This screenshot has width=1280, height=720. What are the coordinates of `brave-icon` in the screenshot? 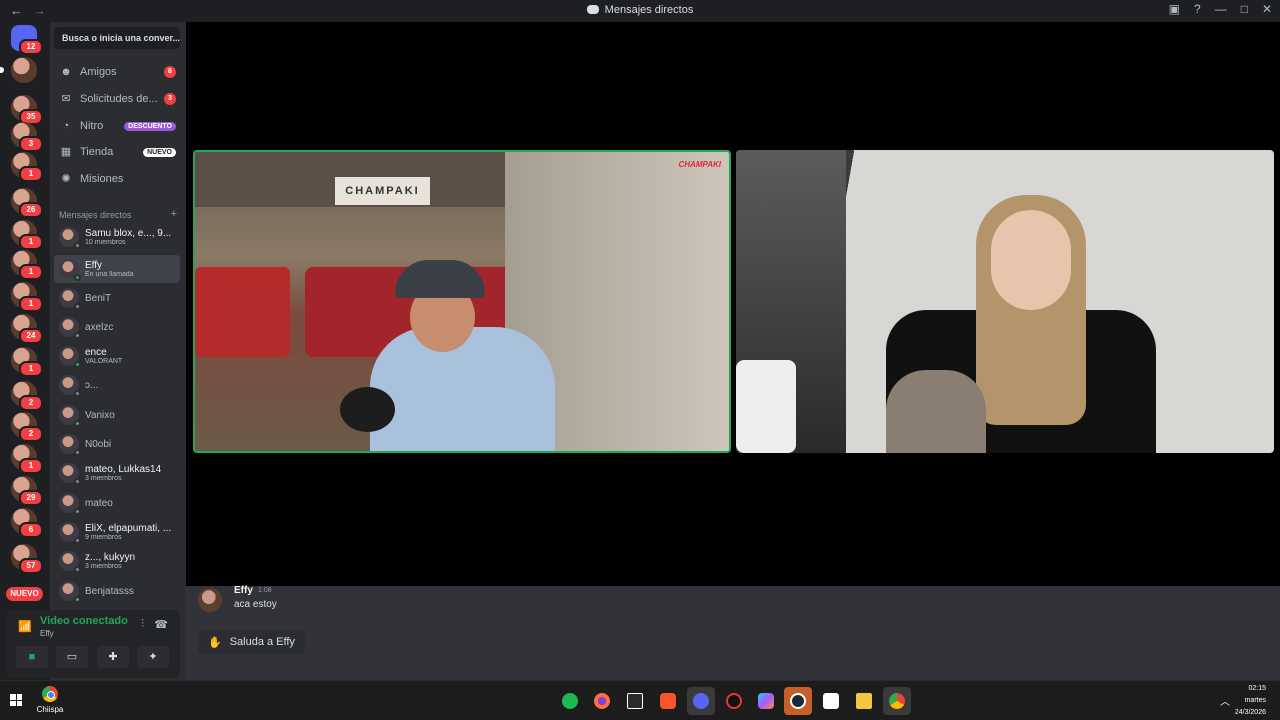 It's located at (668, 701).